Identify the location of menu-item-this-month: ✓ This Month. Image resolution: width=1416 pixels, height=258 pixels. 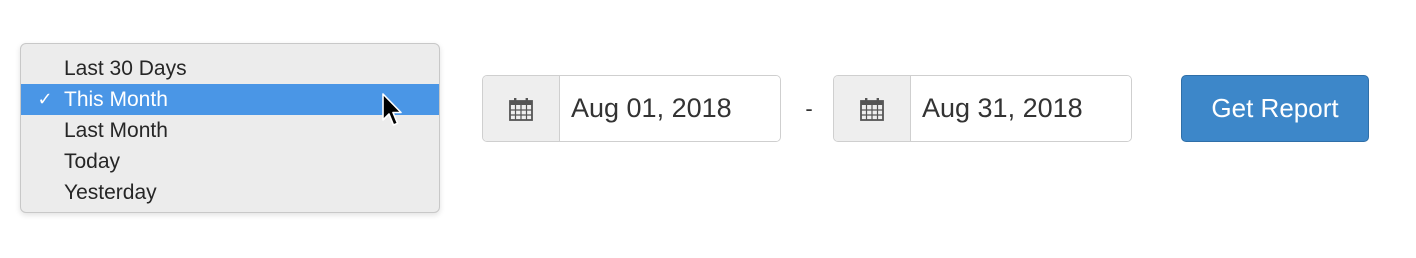
(230, 99).